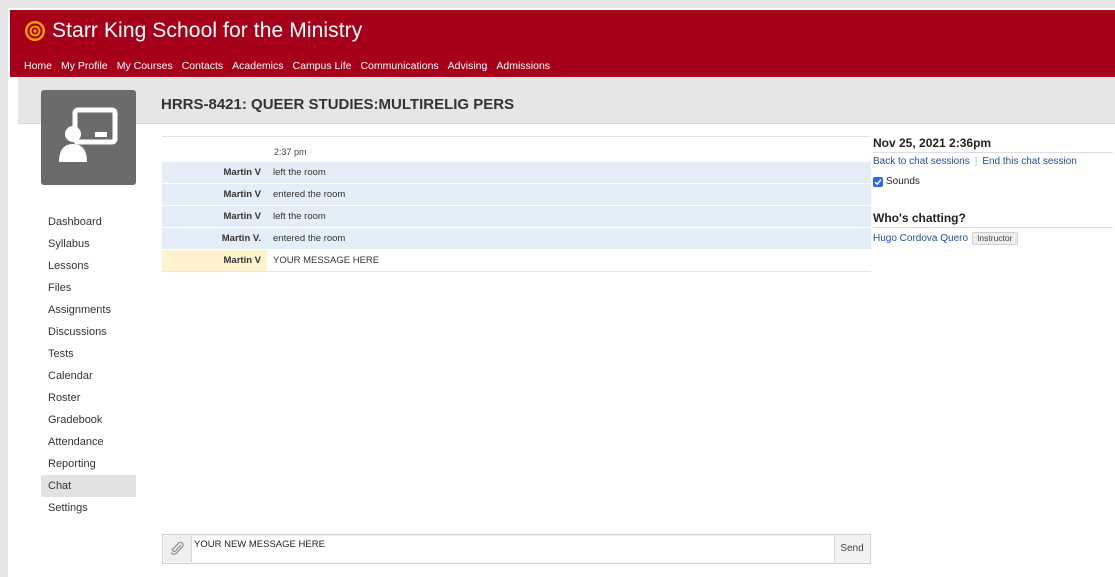 This screenshot has height=577, width=1115. Describe the element at coordinates (516, 260) in the screenshot. I see `chat-message-own: Martin V YOUR MESSAGE HERE` at that location.